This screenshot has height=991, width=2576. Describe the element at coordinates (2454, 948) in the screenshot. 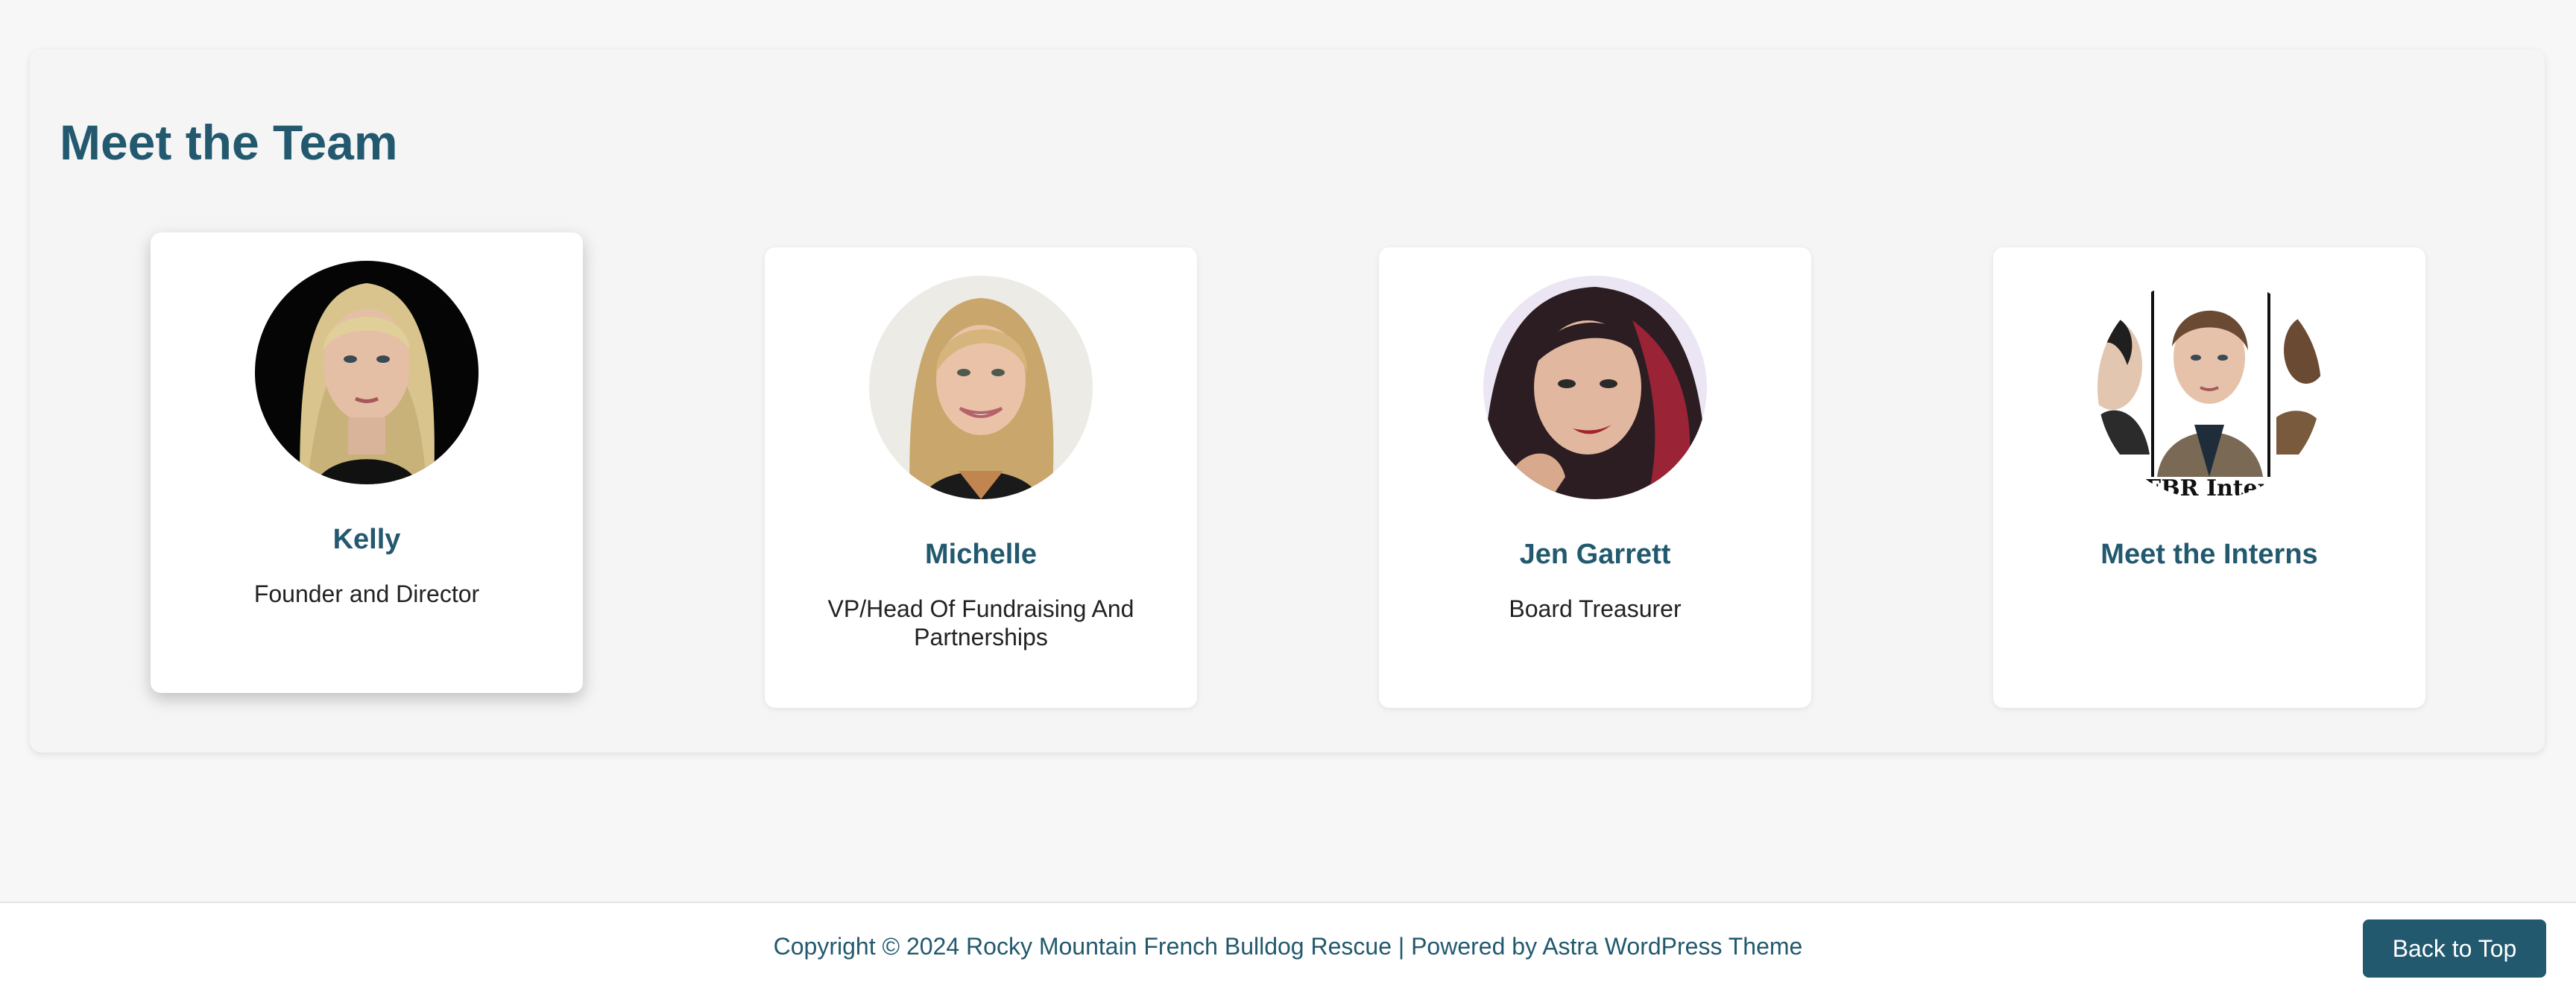

I see `back-to-top-button: Back to Top` at that location.